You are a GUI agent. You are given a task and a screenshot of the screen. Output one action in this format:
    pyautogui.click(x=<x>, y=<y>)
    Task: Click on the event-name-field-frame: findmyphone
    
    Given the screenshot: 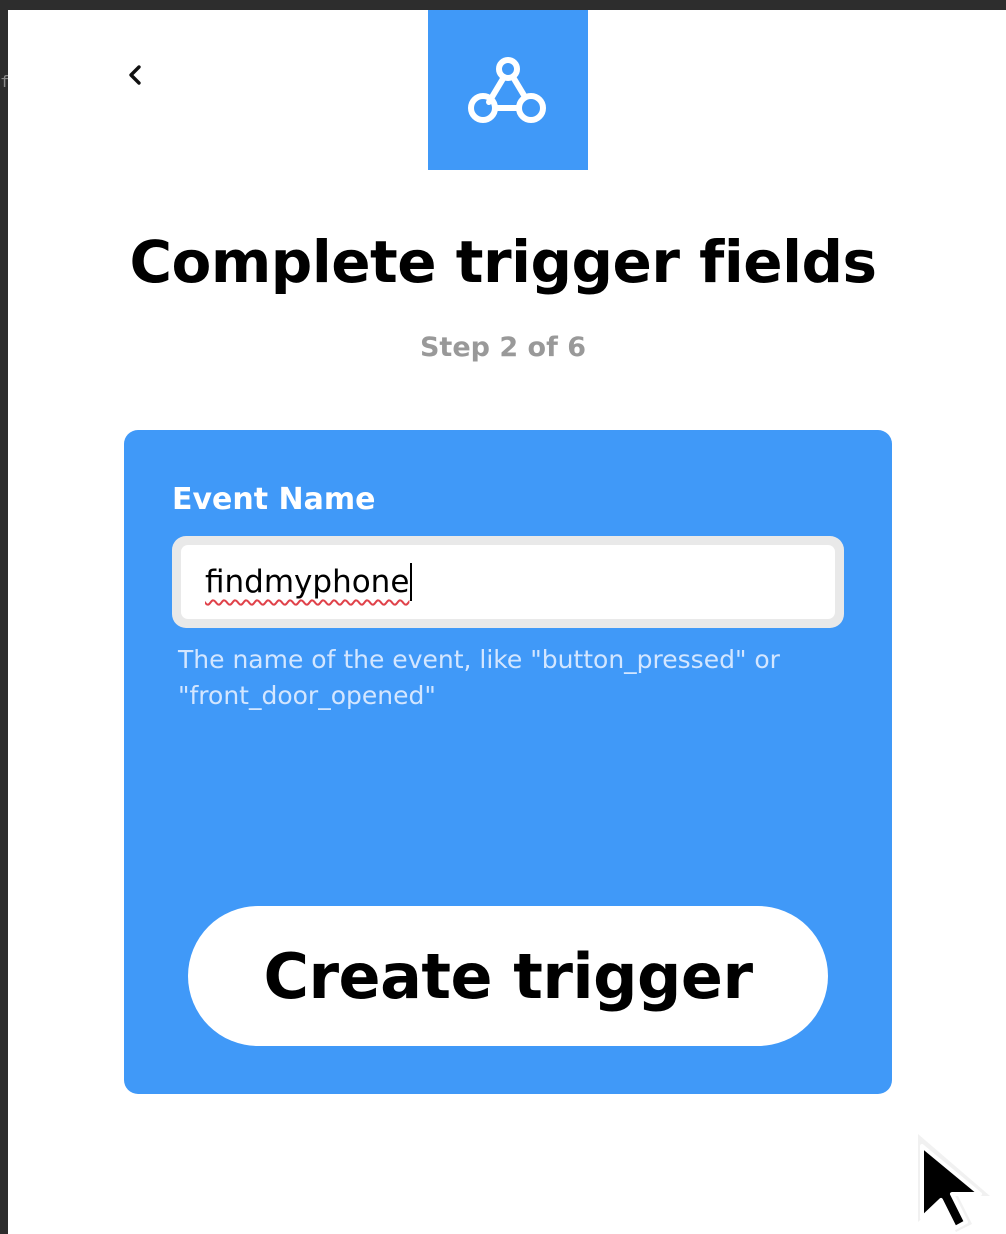 What is the action you would take?
    pyautogui.click(x=508, y=582)
    